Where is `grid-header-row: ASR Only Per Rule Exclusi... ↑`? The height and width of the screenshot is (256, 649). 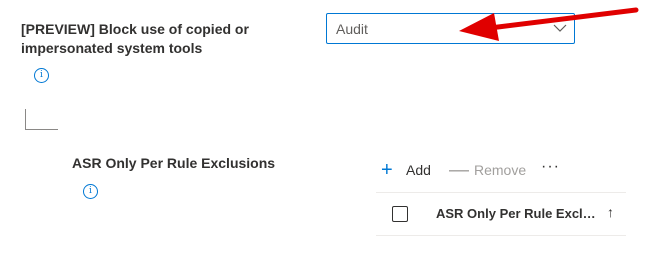 grid-header-row: ASR Only Per Rule Exclusi... ↑ is located at coordinates (501, 214).